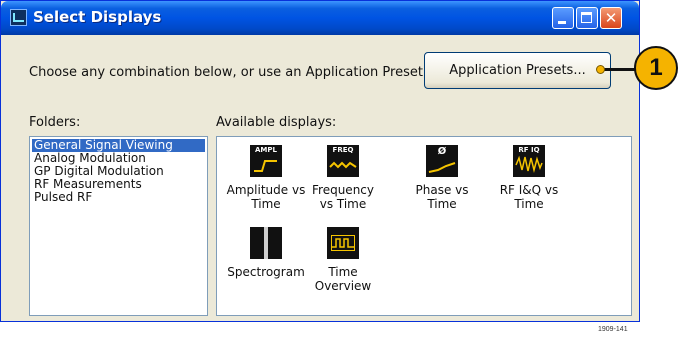  What do you see at coordinates (343, 204) in the screenshot?
I see `display-label: vs Time` at bounding box center [343, 204].